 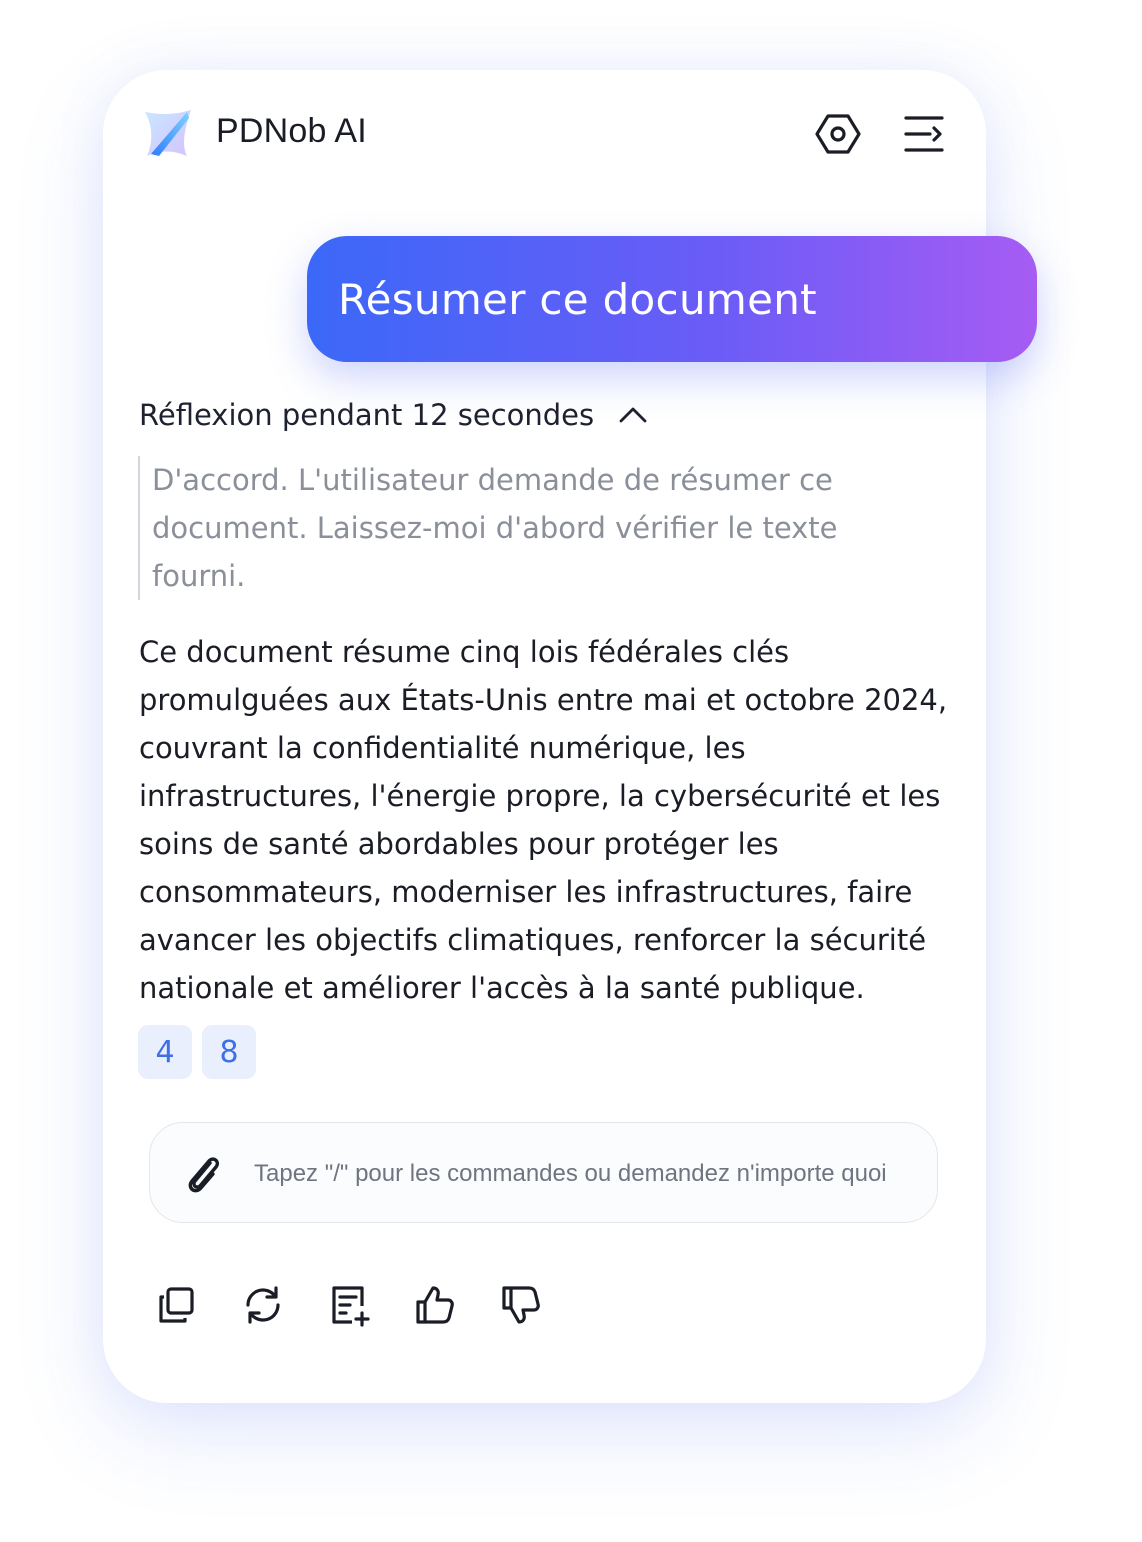 I want to click on hexagon-settings-icon, so click(x=838, y=134).